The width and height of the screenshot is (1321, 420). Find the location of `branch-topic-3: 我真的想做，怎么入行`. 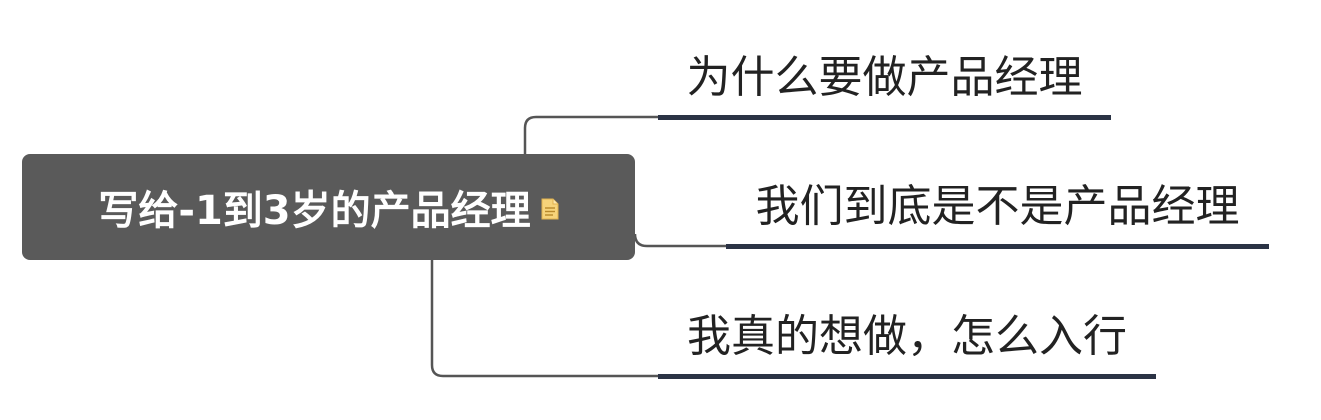

branch-topic-3: 我真的想做，怎么入行 is located at coordinates (907, 339).